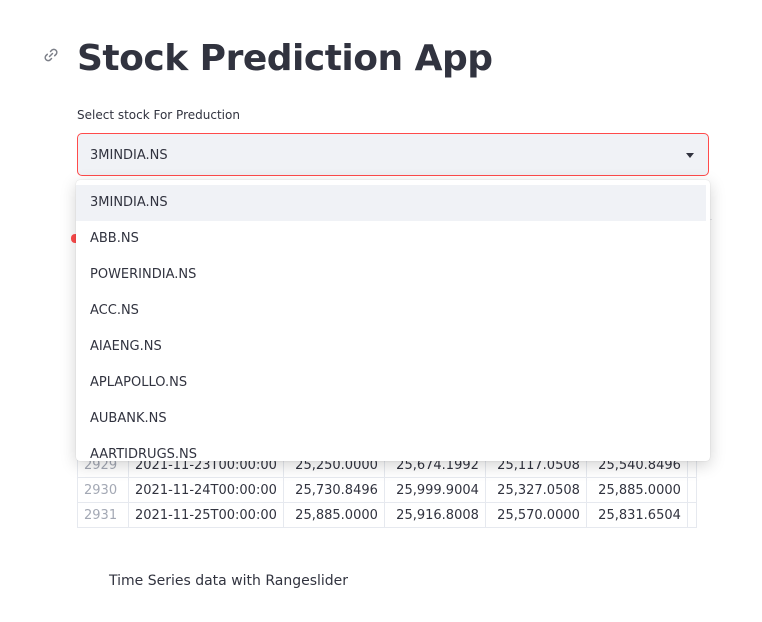 This screenshot has height=622, width=762. Describe the element at coordinates (535, 490) in the screenshot. I see `low-cell: 25,327.0508` at that location.